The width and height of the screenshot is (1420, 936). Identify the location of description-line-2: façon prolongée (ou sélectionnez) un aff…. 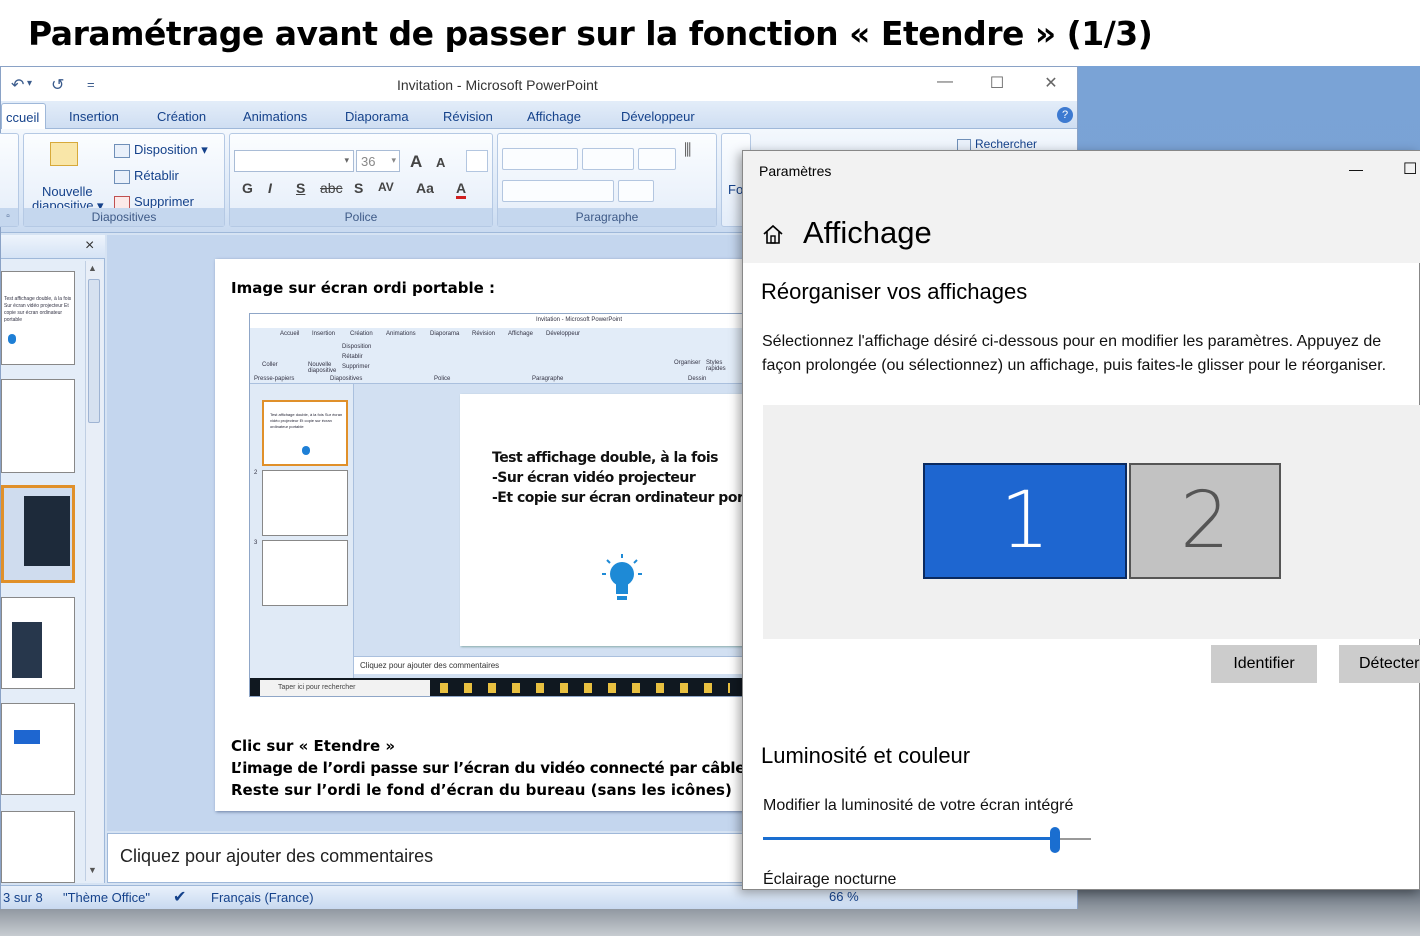
(1074, 365).